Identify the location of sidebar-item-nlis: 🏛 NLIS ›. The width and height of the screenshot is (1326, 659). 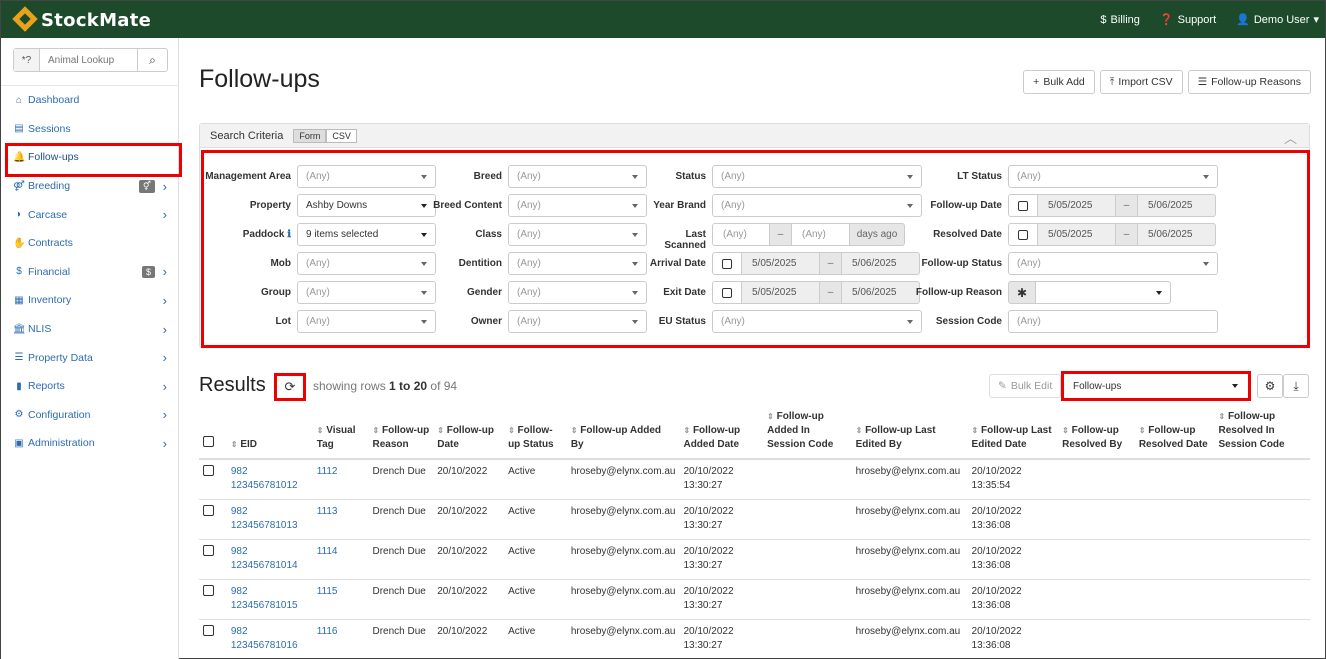
(90, 329).